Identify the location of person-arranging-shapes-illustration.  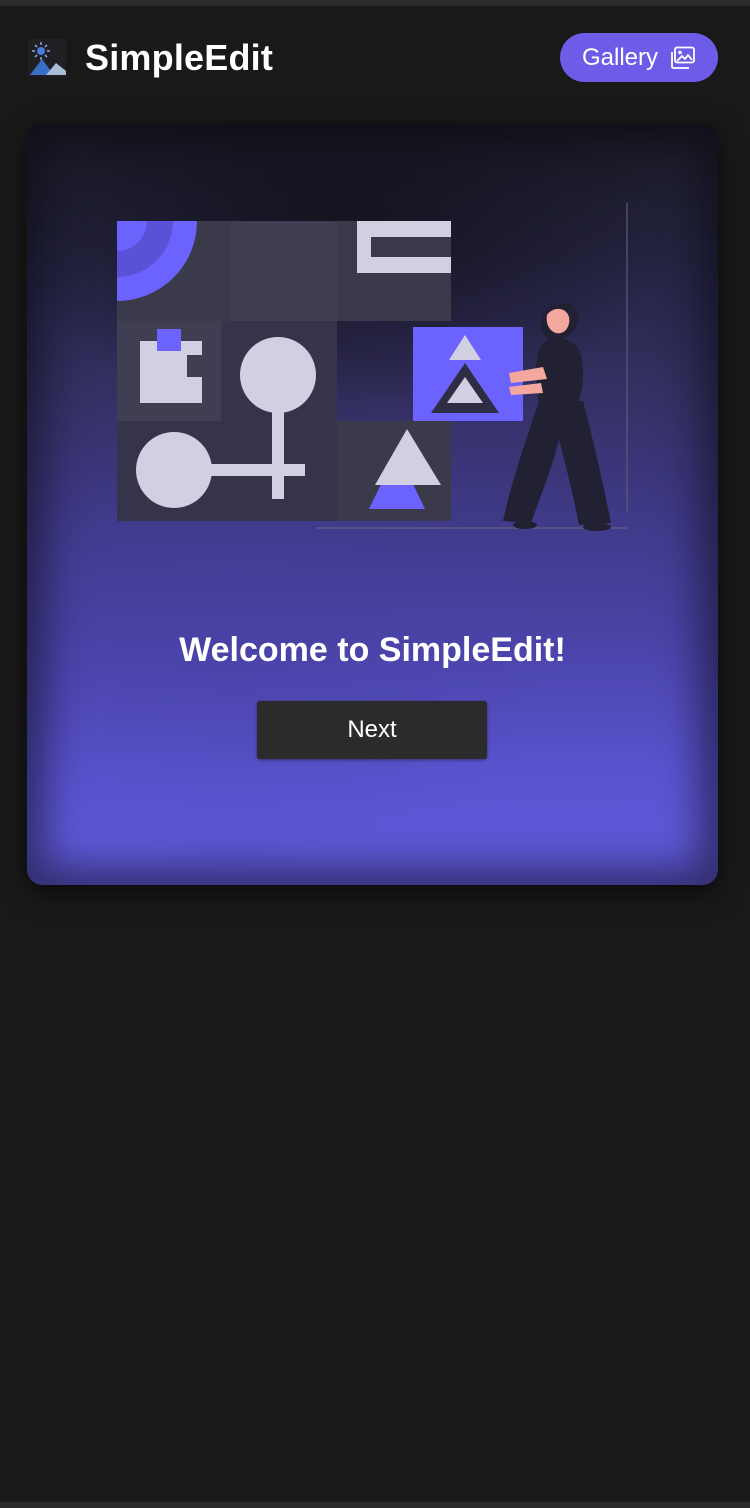
(372, 367).